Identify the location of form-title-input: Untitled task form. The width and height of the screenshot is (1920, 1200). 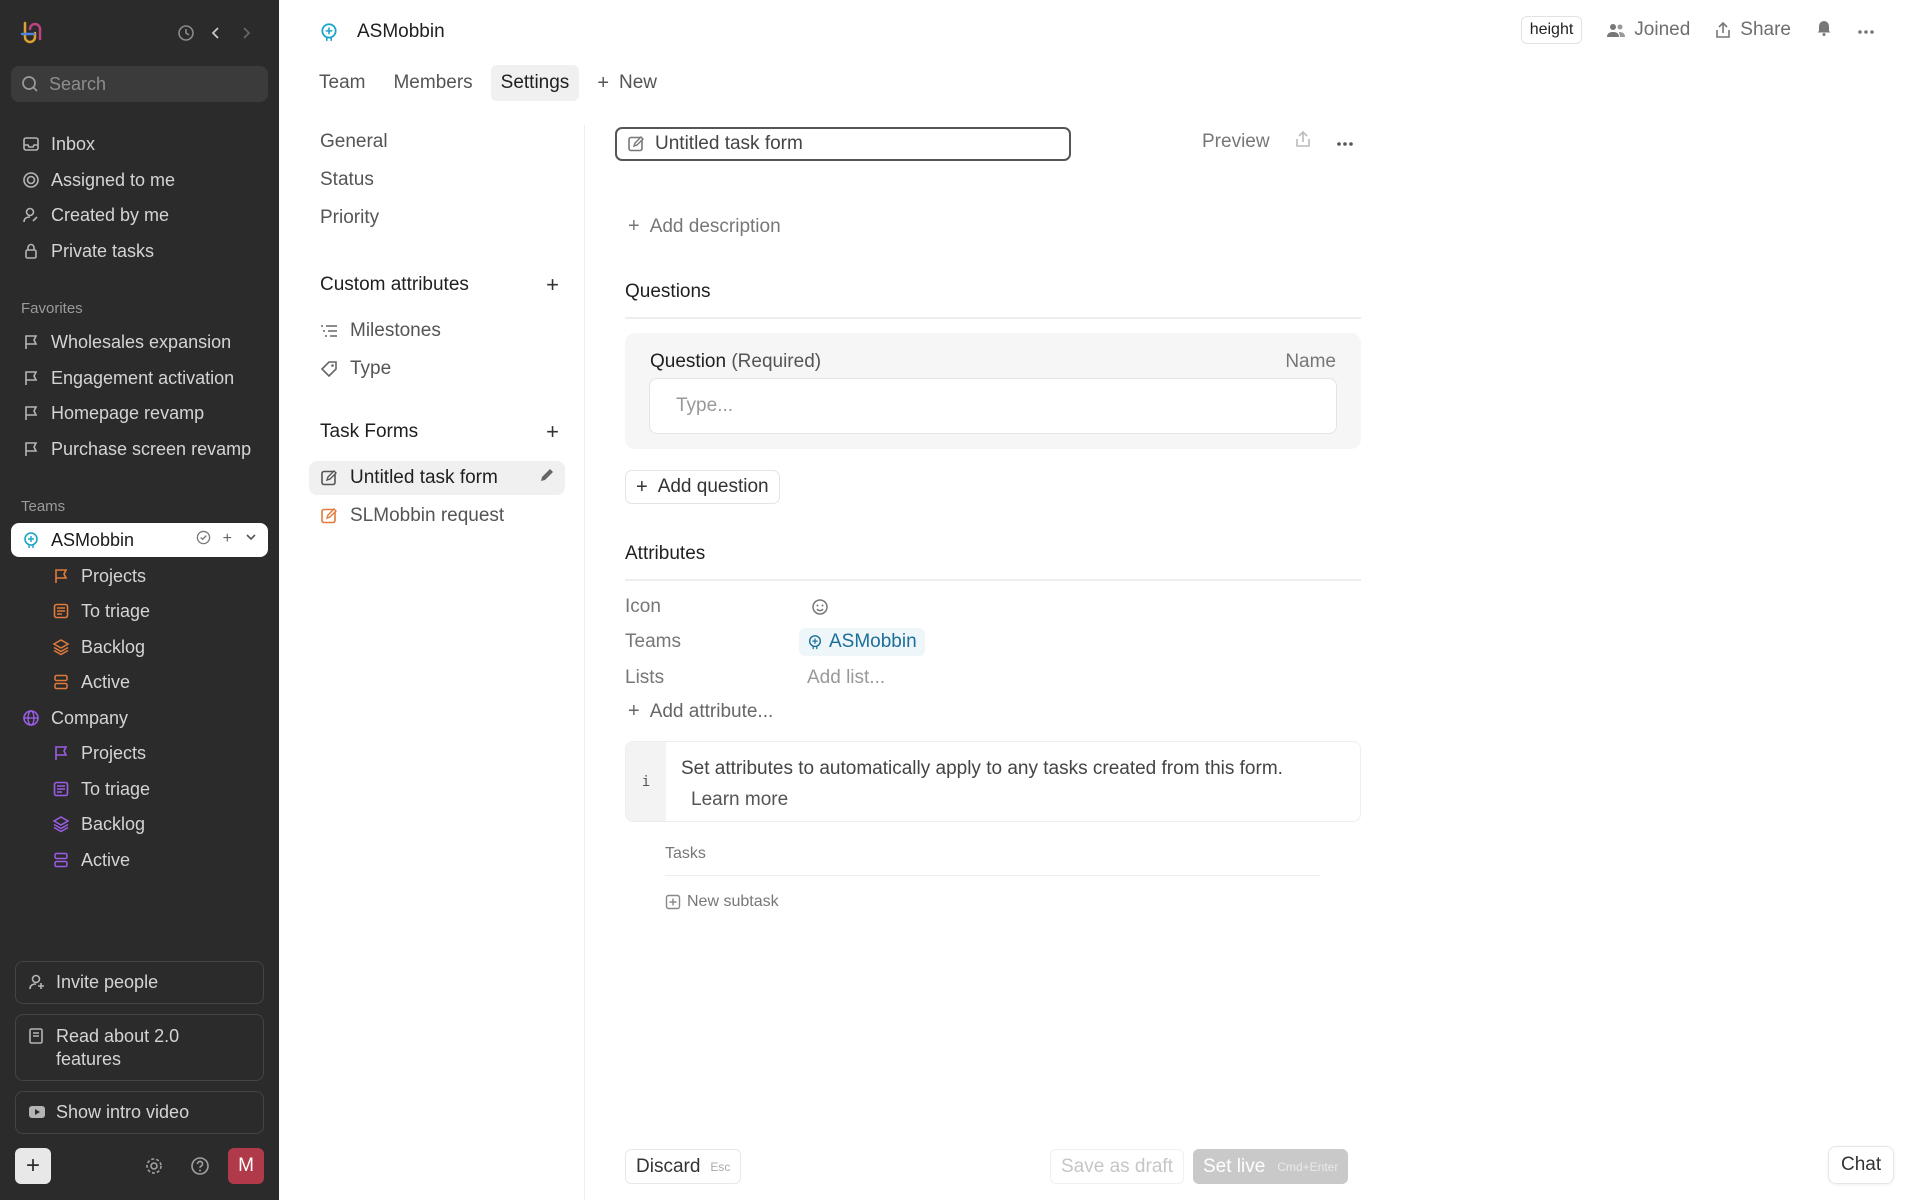
(843, 144).